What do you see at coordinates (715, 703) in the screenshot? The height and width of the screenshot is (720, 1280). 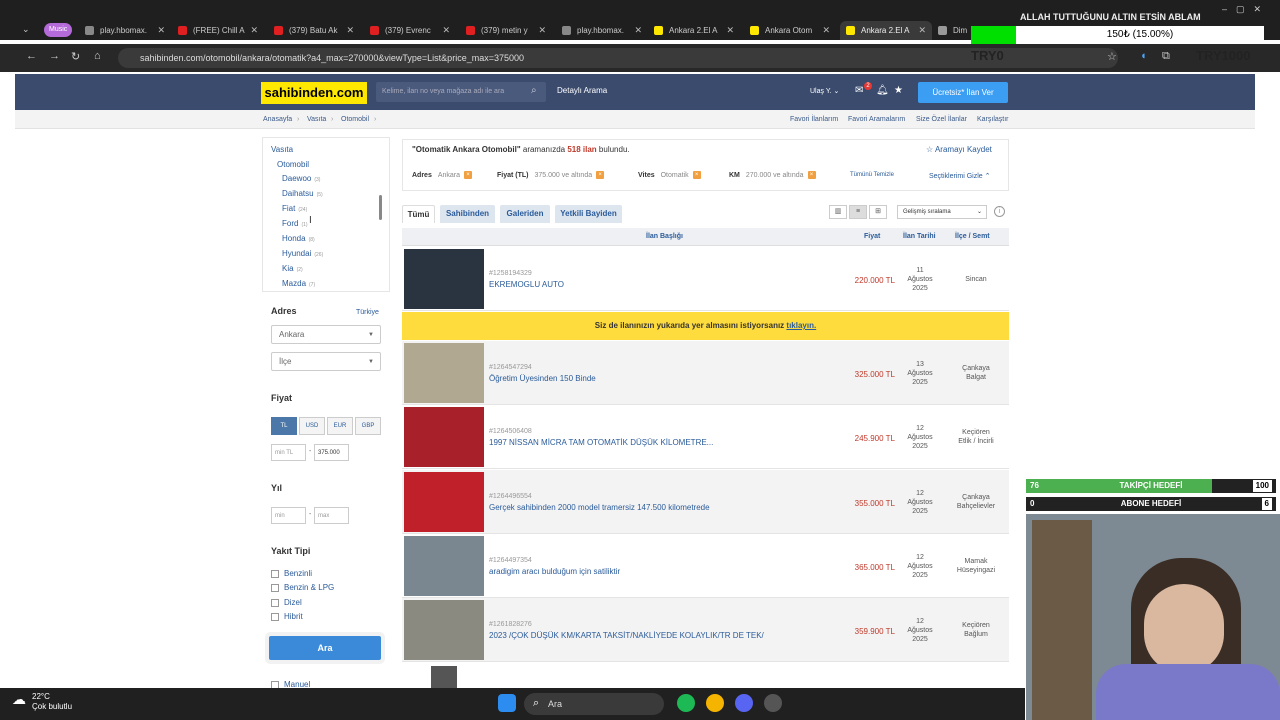 I see `chrome-icon` at bounding box center [715, 703].